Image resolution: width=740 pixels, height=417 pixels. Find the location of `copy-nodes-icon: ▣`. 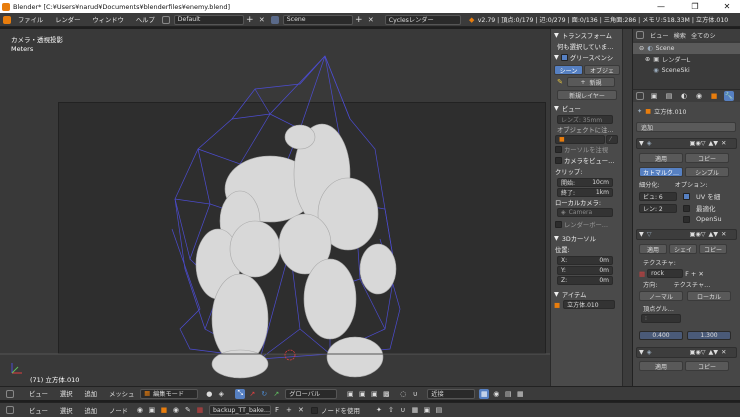

copy-nodes-icon: ▣ is located at coordinates (427, 410).